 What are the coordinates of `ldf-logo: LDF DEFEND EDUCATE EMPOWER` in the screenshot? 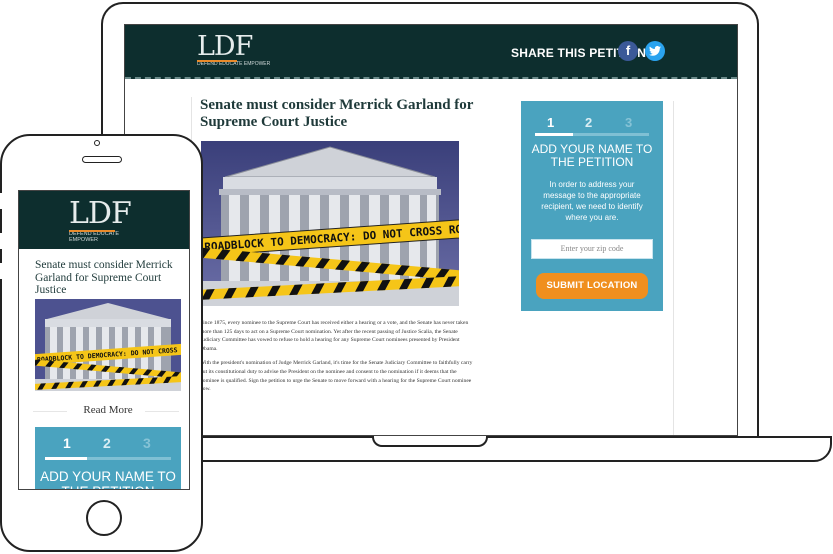 It's located at (237, 50).